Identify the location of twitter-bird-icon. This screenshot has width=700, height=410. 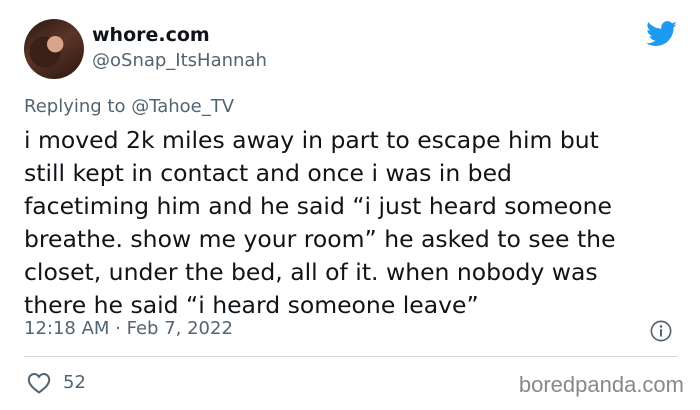
(662, 33).